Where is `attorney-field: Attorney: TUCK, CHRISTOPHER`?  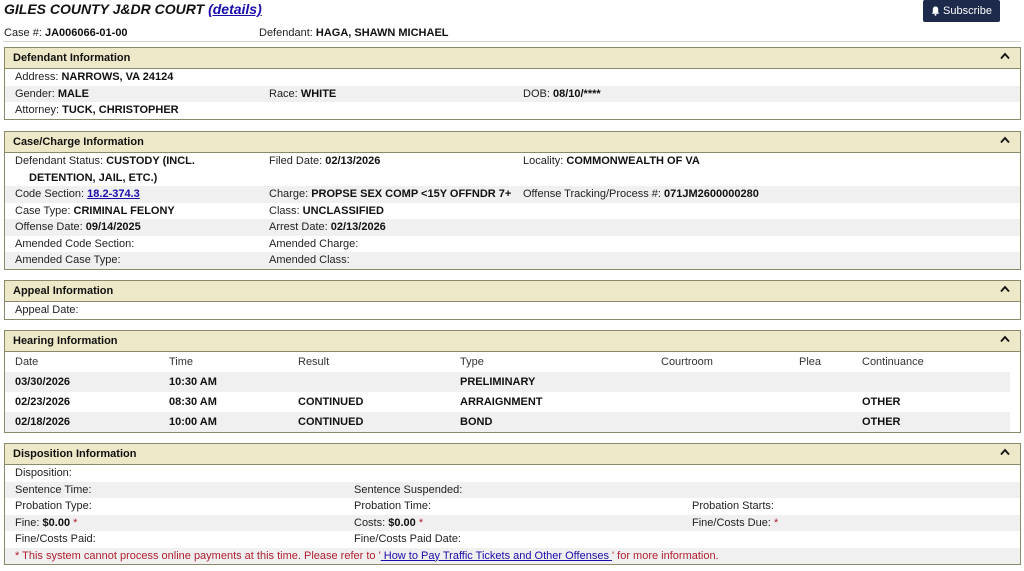 attorney-field: Attorney: TUCK, CHRISTOPHER is located at coordinates (97, 110).